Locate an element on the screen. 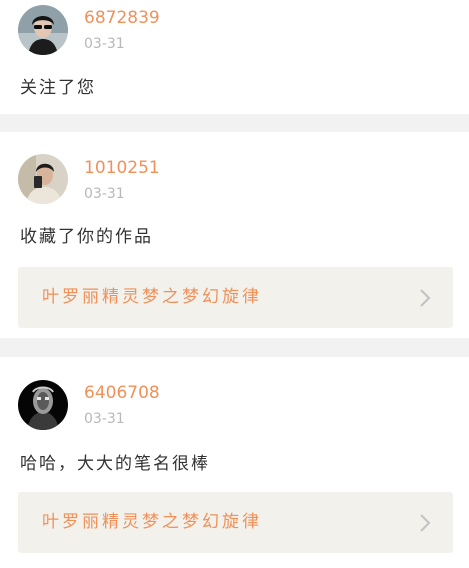 Image resolution: width=469 pixels, height=568 pixels. username: 6406708 is located at coordinates (122, 393).